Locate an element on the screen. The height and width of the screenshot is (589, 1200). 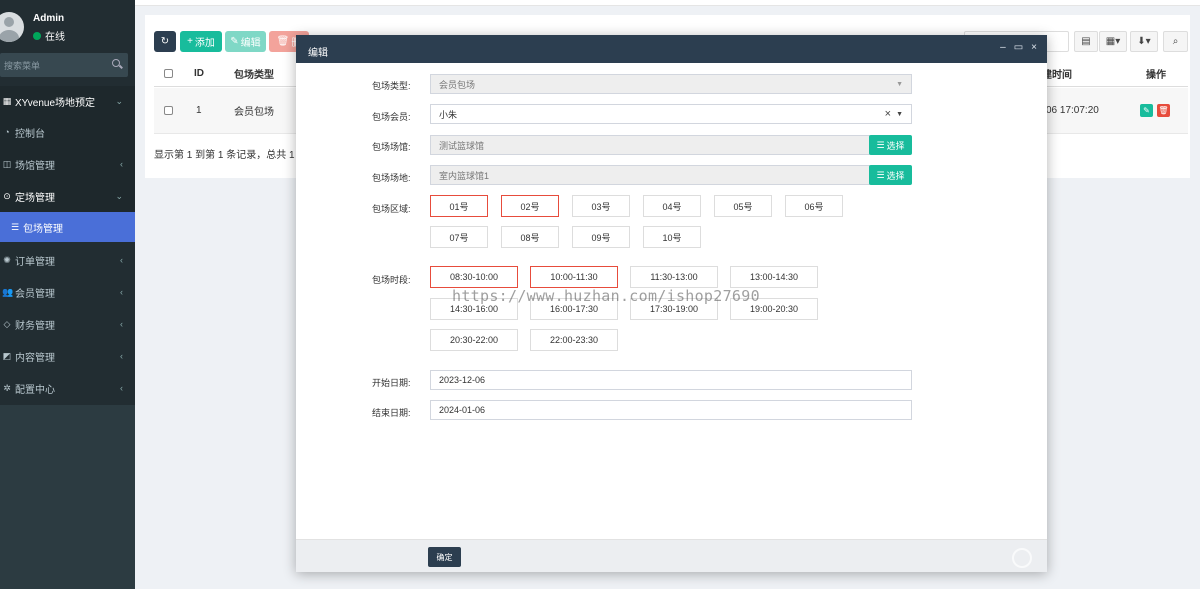
header-type: 包场类型 is located at coordinates (254, 73).